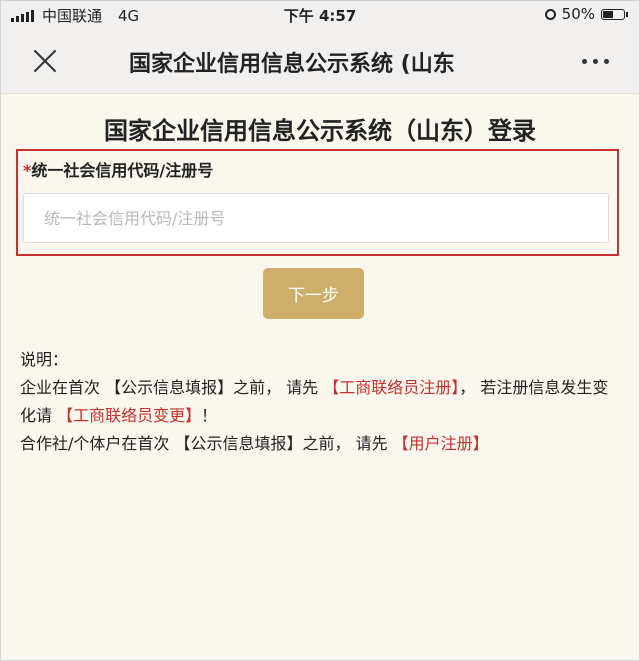 This screenshot has height=661, width=640. Describe the element at coordinates (129, 415) in the screenshot. I see `contact-change-link: 【工商联络员变更】` at that location.